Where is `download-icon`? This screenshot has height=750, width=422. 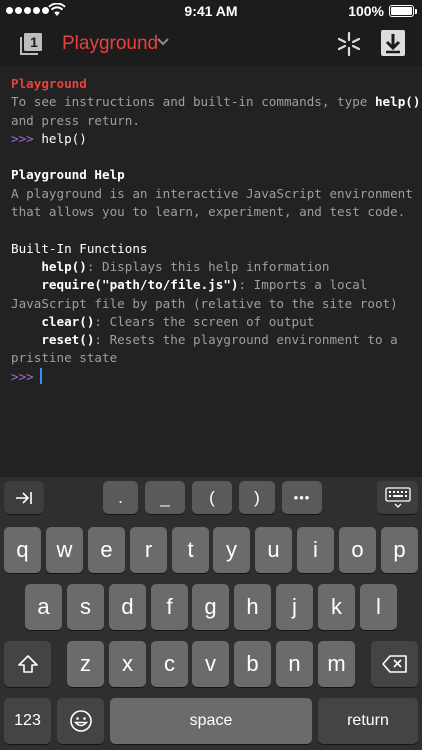 download-icon is located at coordinates (393, 43).